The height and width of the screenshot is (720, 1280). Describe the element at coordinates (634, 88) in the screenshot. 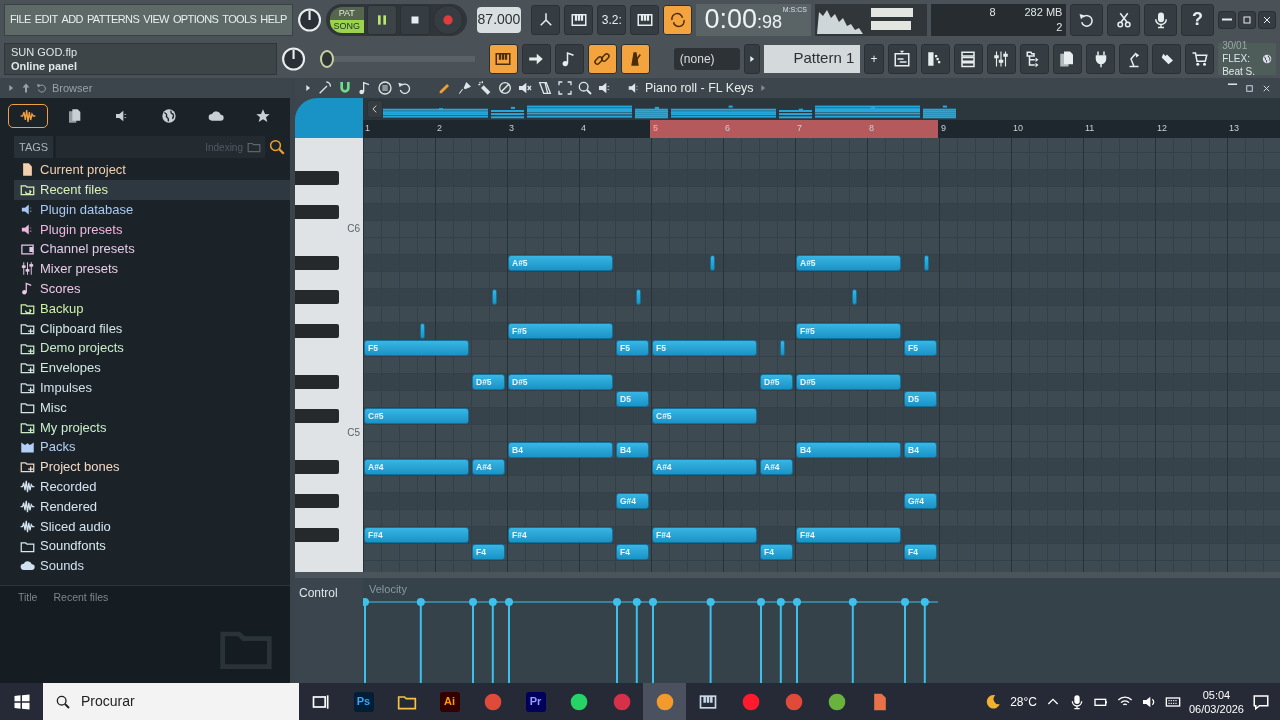

I see `speaker-icon` at that location.